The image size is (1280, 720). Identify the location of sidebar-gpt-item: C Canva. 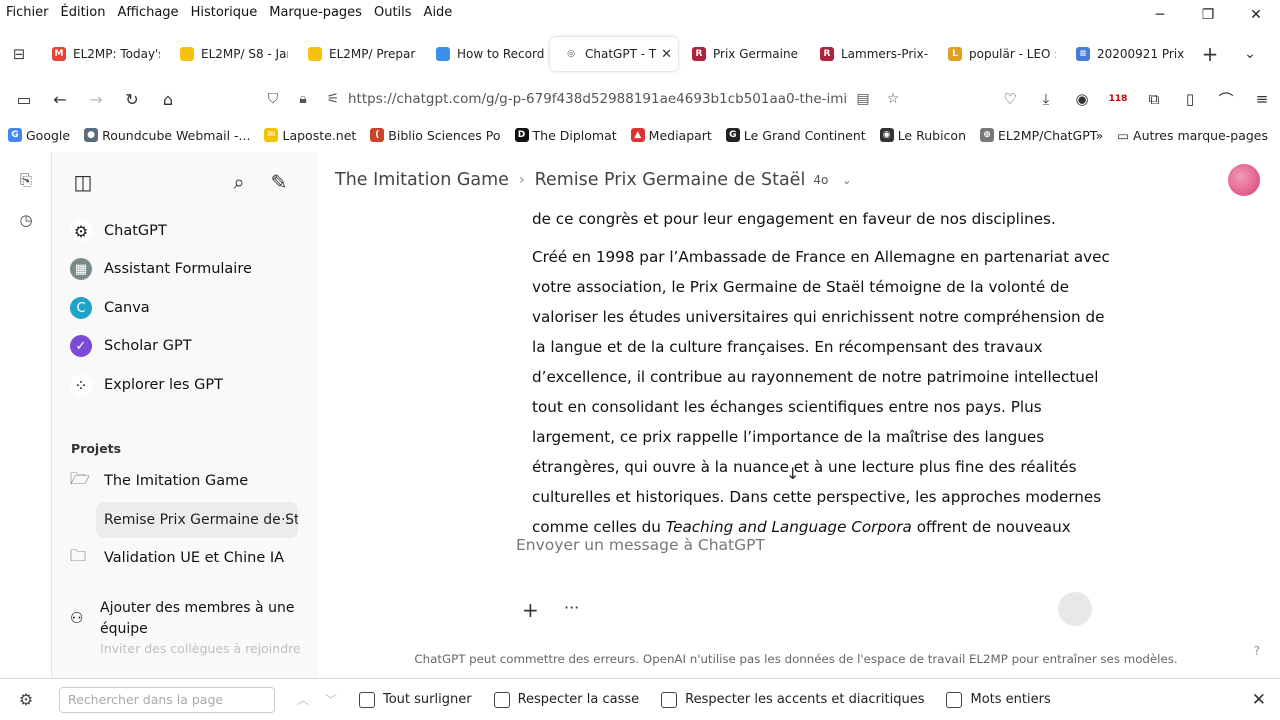
(186, 308).